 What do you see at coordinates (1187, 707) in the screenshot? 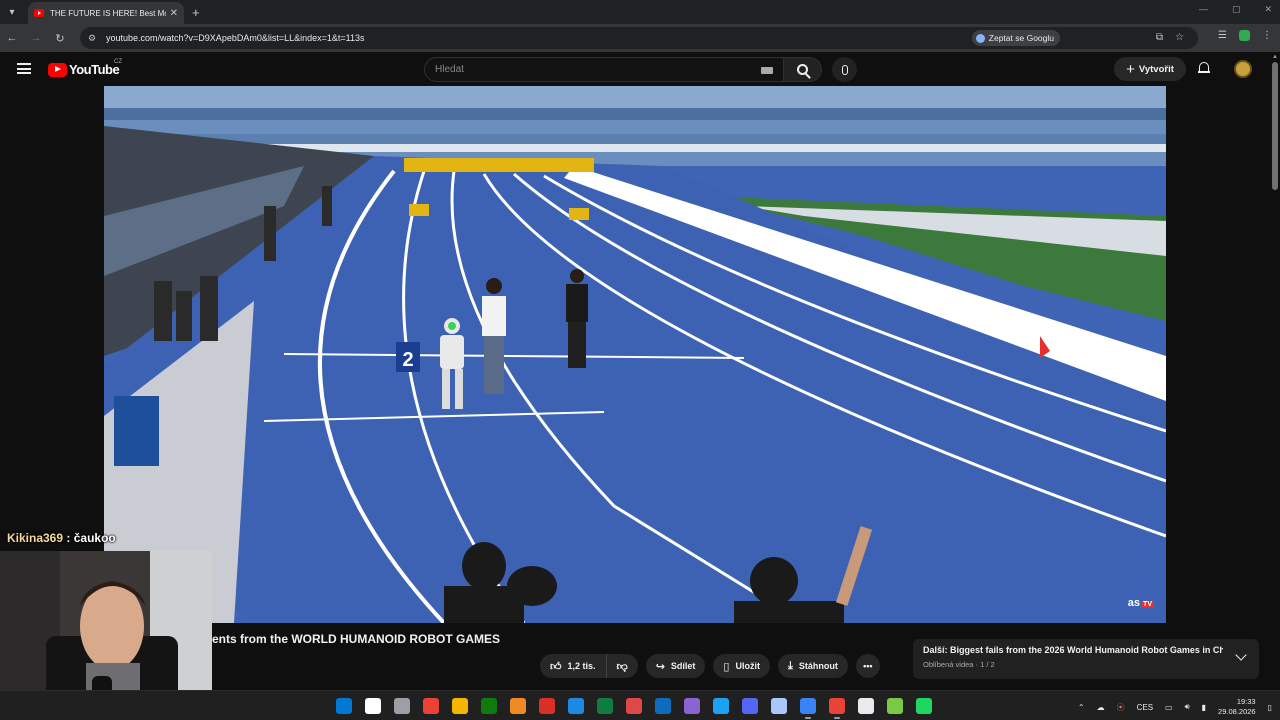
I see `volume-icon: 🔊︎` at bounding box center [1187, 707].